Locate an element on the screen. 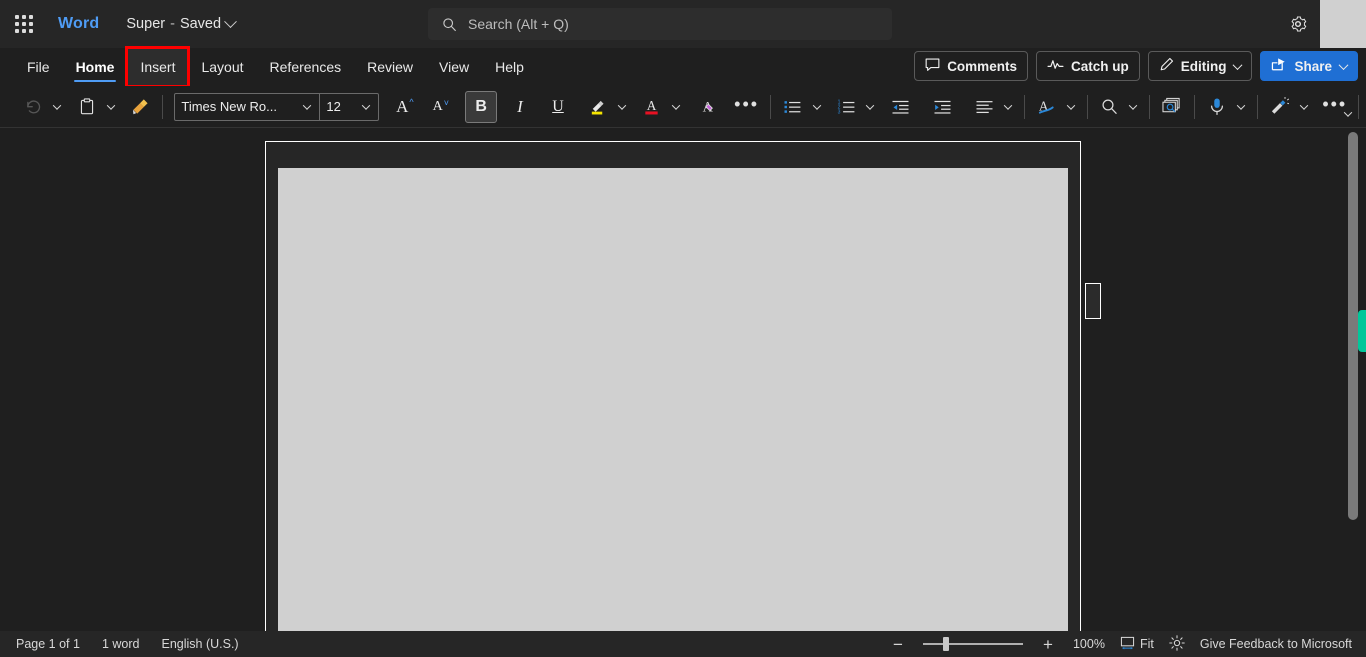  dictate-dropdown is located at coordinates (1241, 107).